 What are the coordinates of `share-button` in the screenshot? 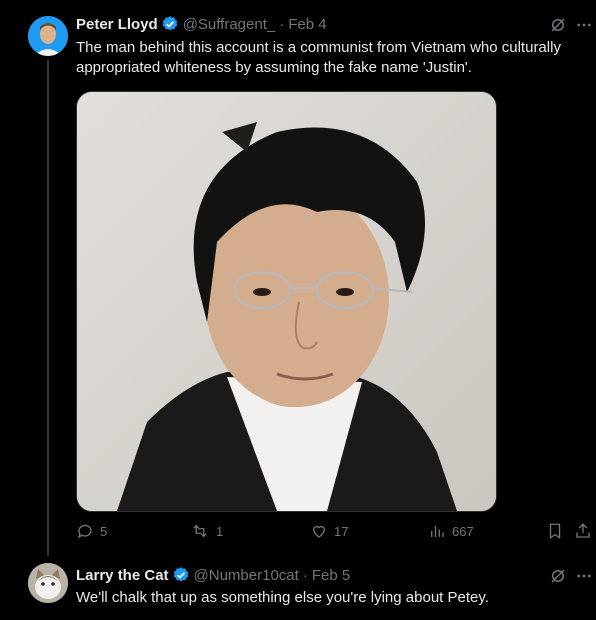 It's located at (585, 531).